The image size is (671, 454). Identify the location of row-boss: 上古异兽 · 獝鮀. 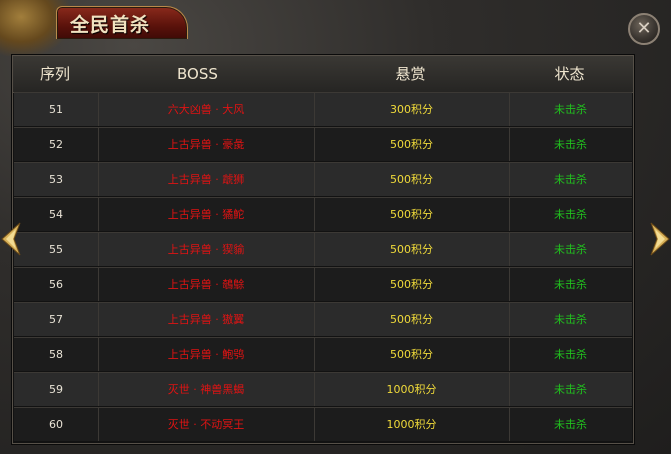
(206, 214).